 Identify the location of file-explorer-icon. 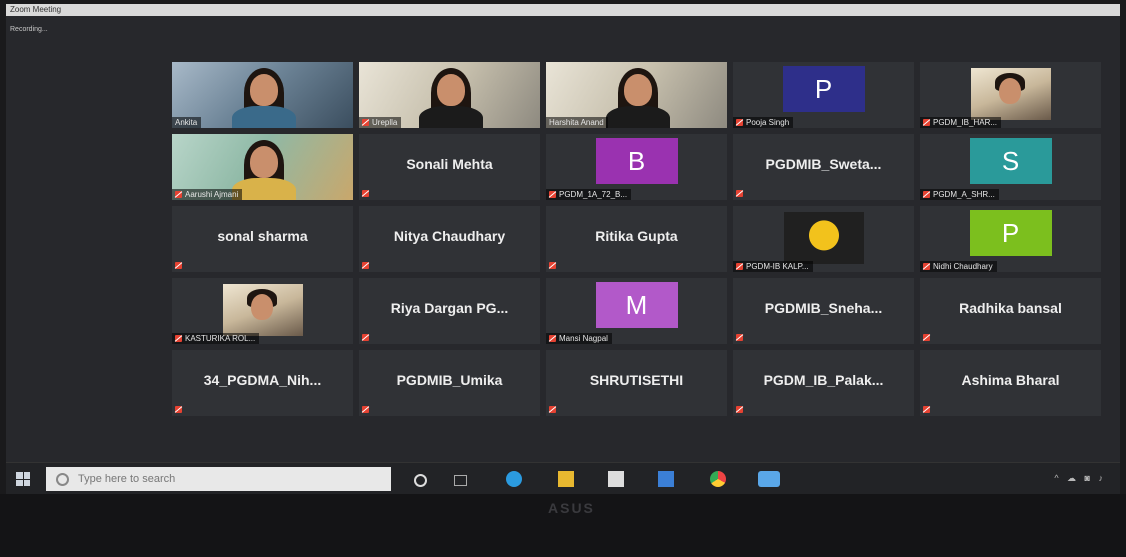
(566, 479).